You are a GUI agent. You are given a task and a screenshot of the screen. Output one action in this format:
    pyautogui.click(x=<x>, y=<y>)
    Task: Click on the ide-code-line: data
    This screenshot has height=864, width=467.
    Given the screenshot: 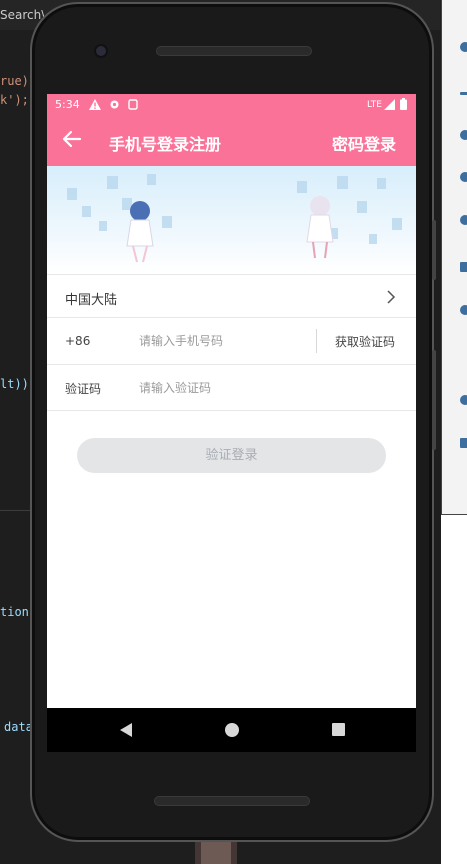 What is the action you would take?
    pyautogui.click(x=18, y=727)
    